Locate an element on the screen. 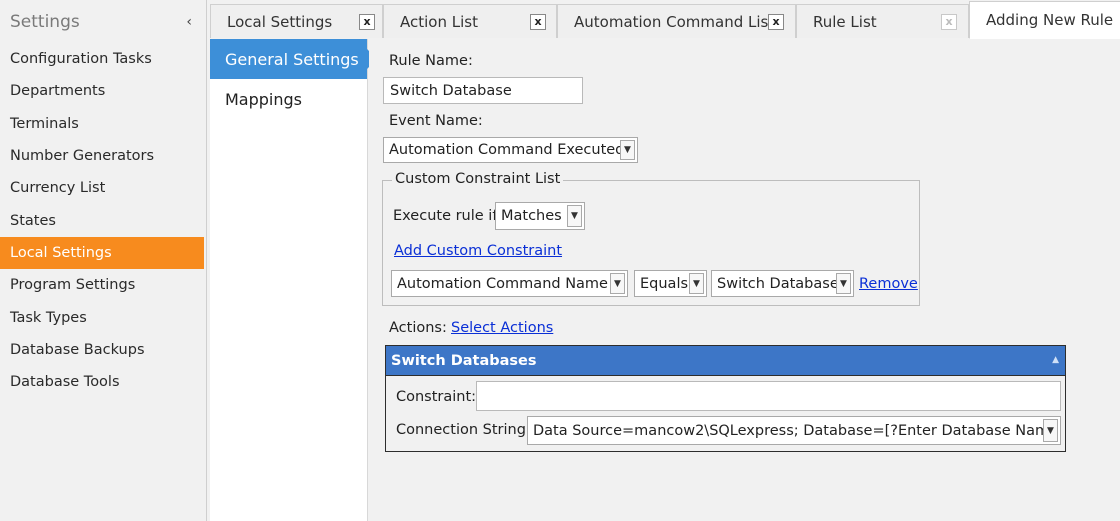  sidebar-item-configuration-tasks: Configuration Tasks is located at coordinates (102, 59).